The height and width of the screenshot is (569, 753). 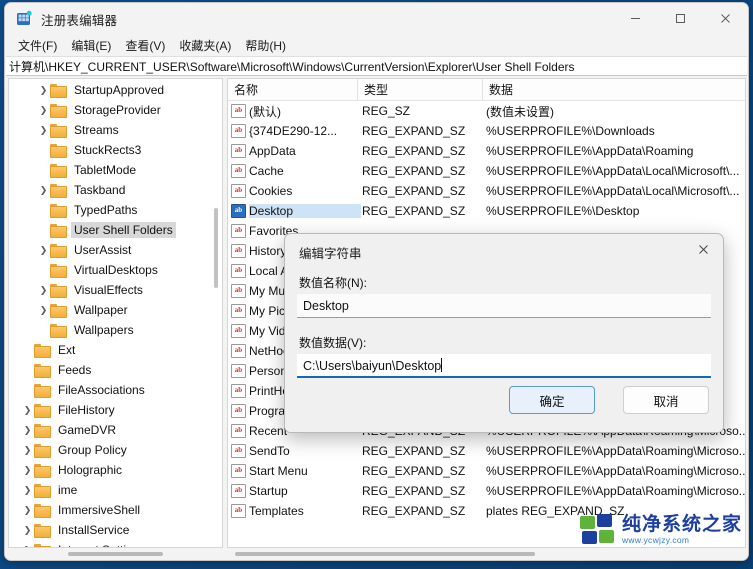 What do you see at coordinates (333, 283) in the screenshot?
I see `value-name-label: 数值名称(N):` at bounding box center [333, 283].